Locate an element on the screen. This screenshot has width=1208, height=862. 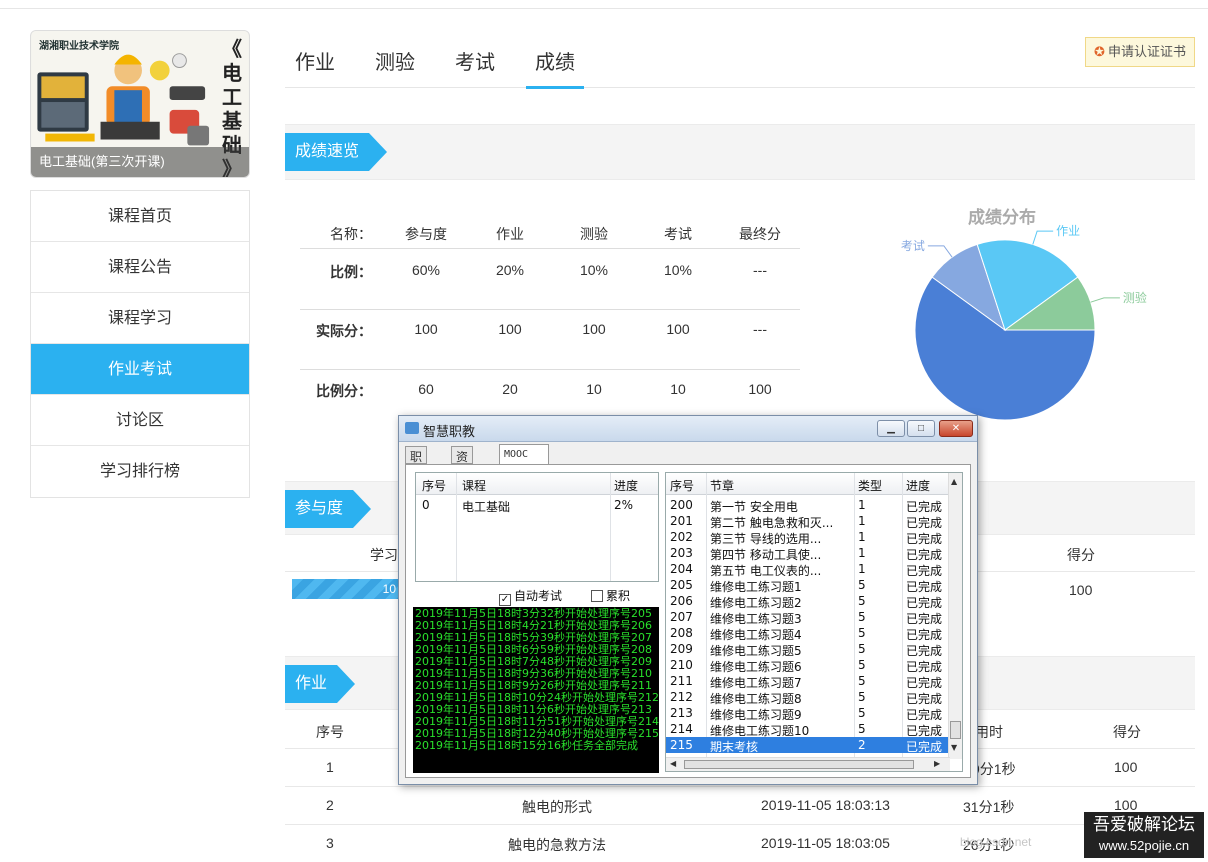
chapter-row: 200 第一节 安全用电 1 已完成 is located at coordinates (808, 505).